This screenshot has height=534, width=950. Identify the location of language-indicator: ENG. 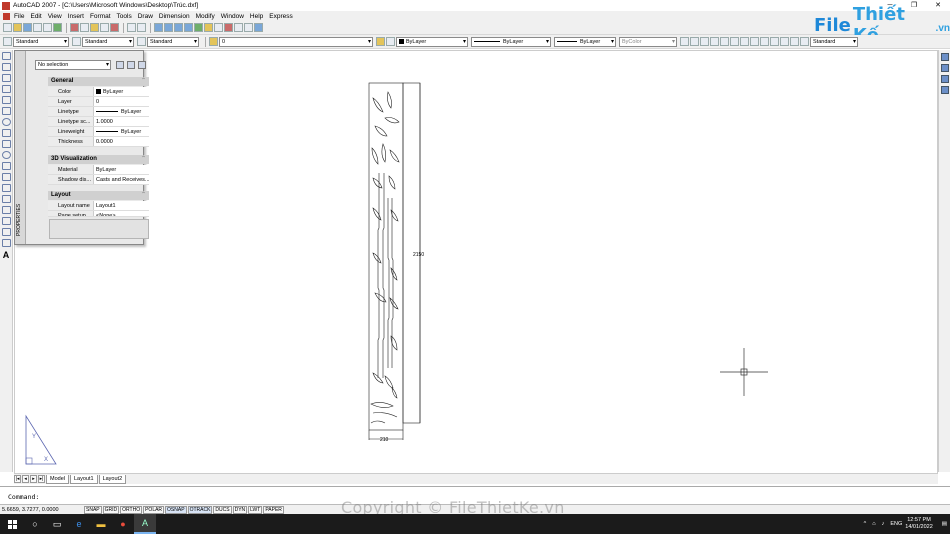
(896, 524).